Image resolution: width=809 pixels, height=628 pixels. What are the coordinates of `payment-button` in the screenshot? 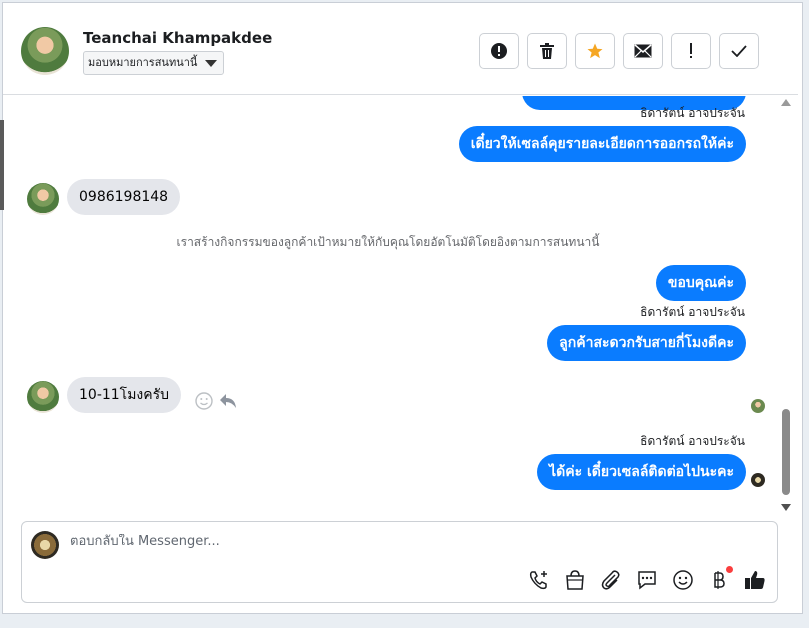 It's located at (720, 579).